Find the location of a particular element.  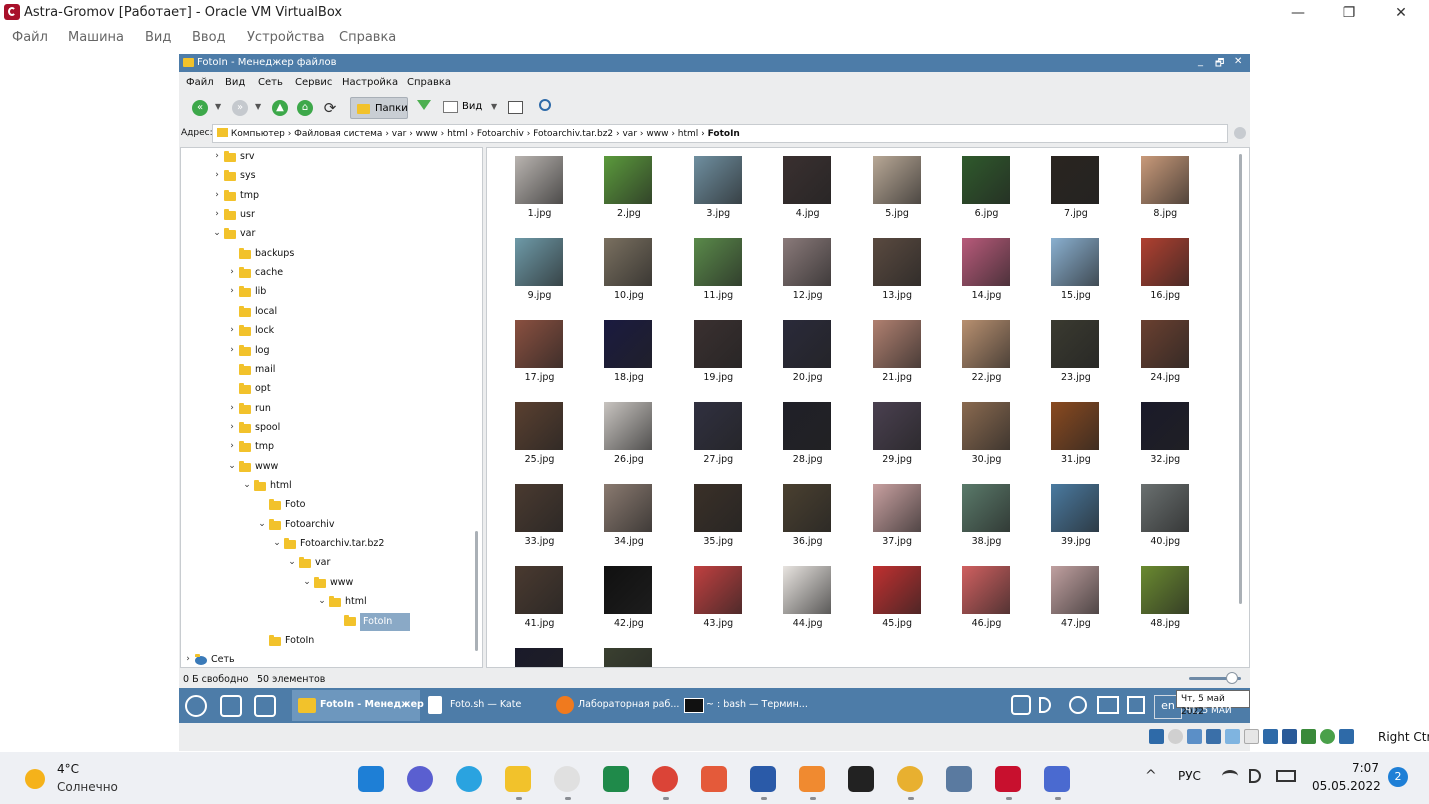

system-date: 05.05.2022 is located at coordinates (1346, 786).